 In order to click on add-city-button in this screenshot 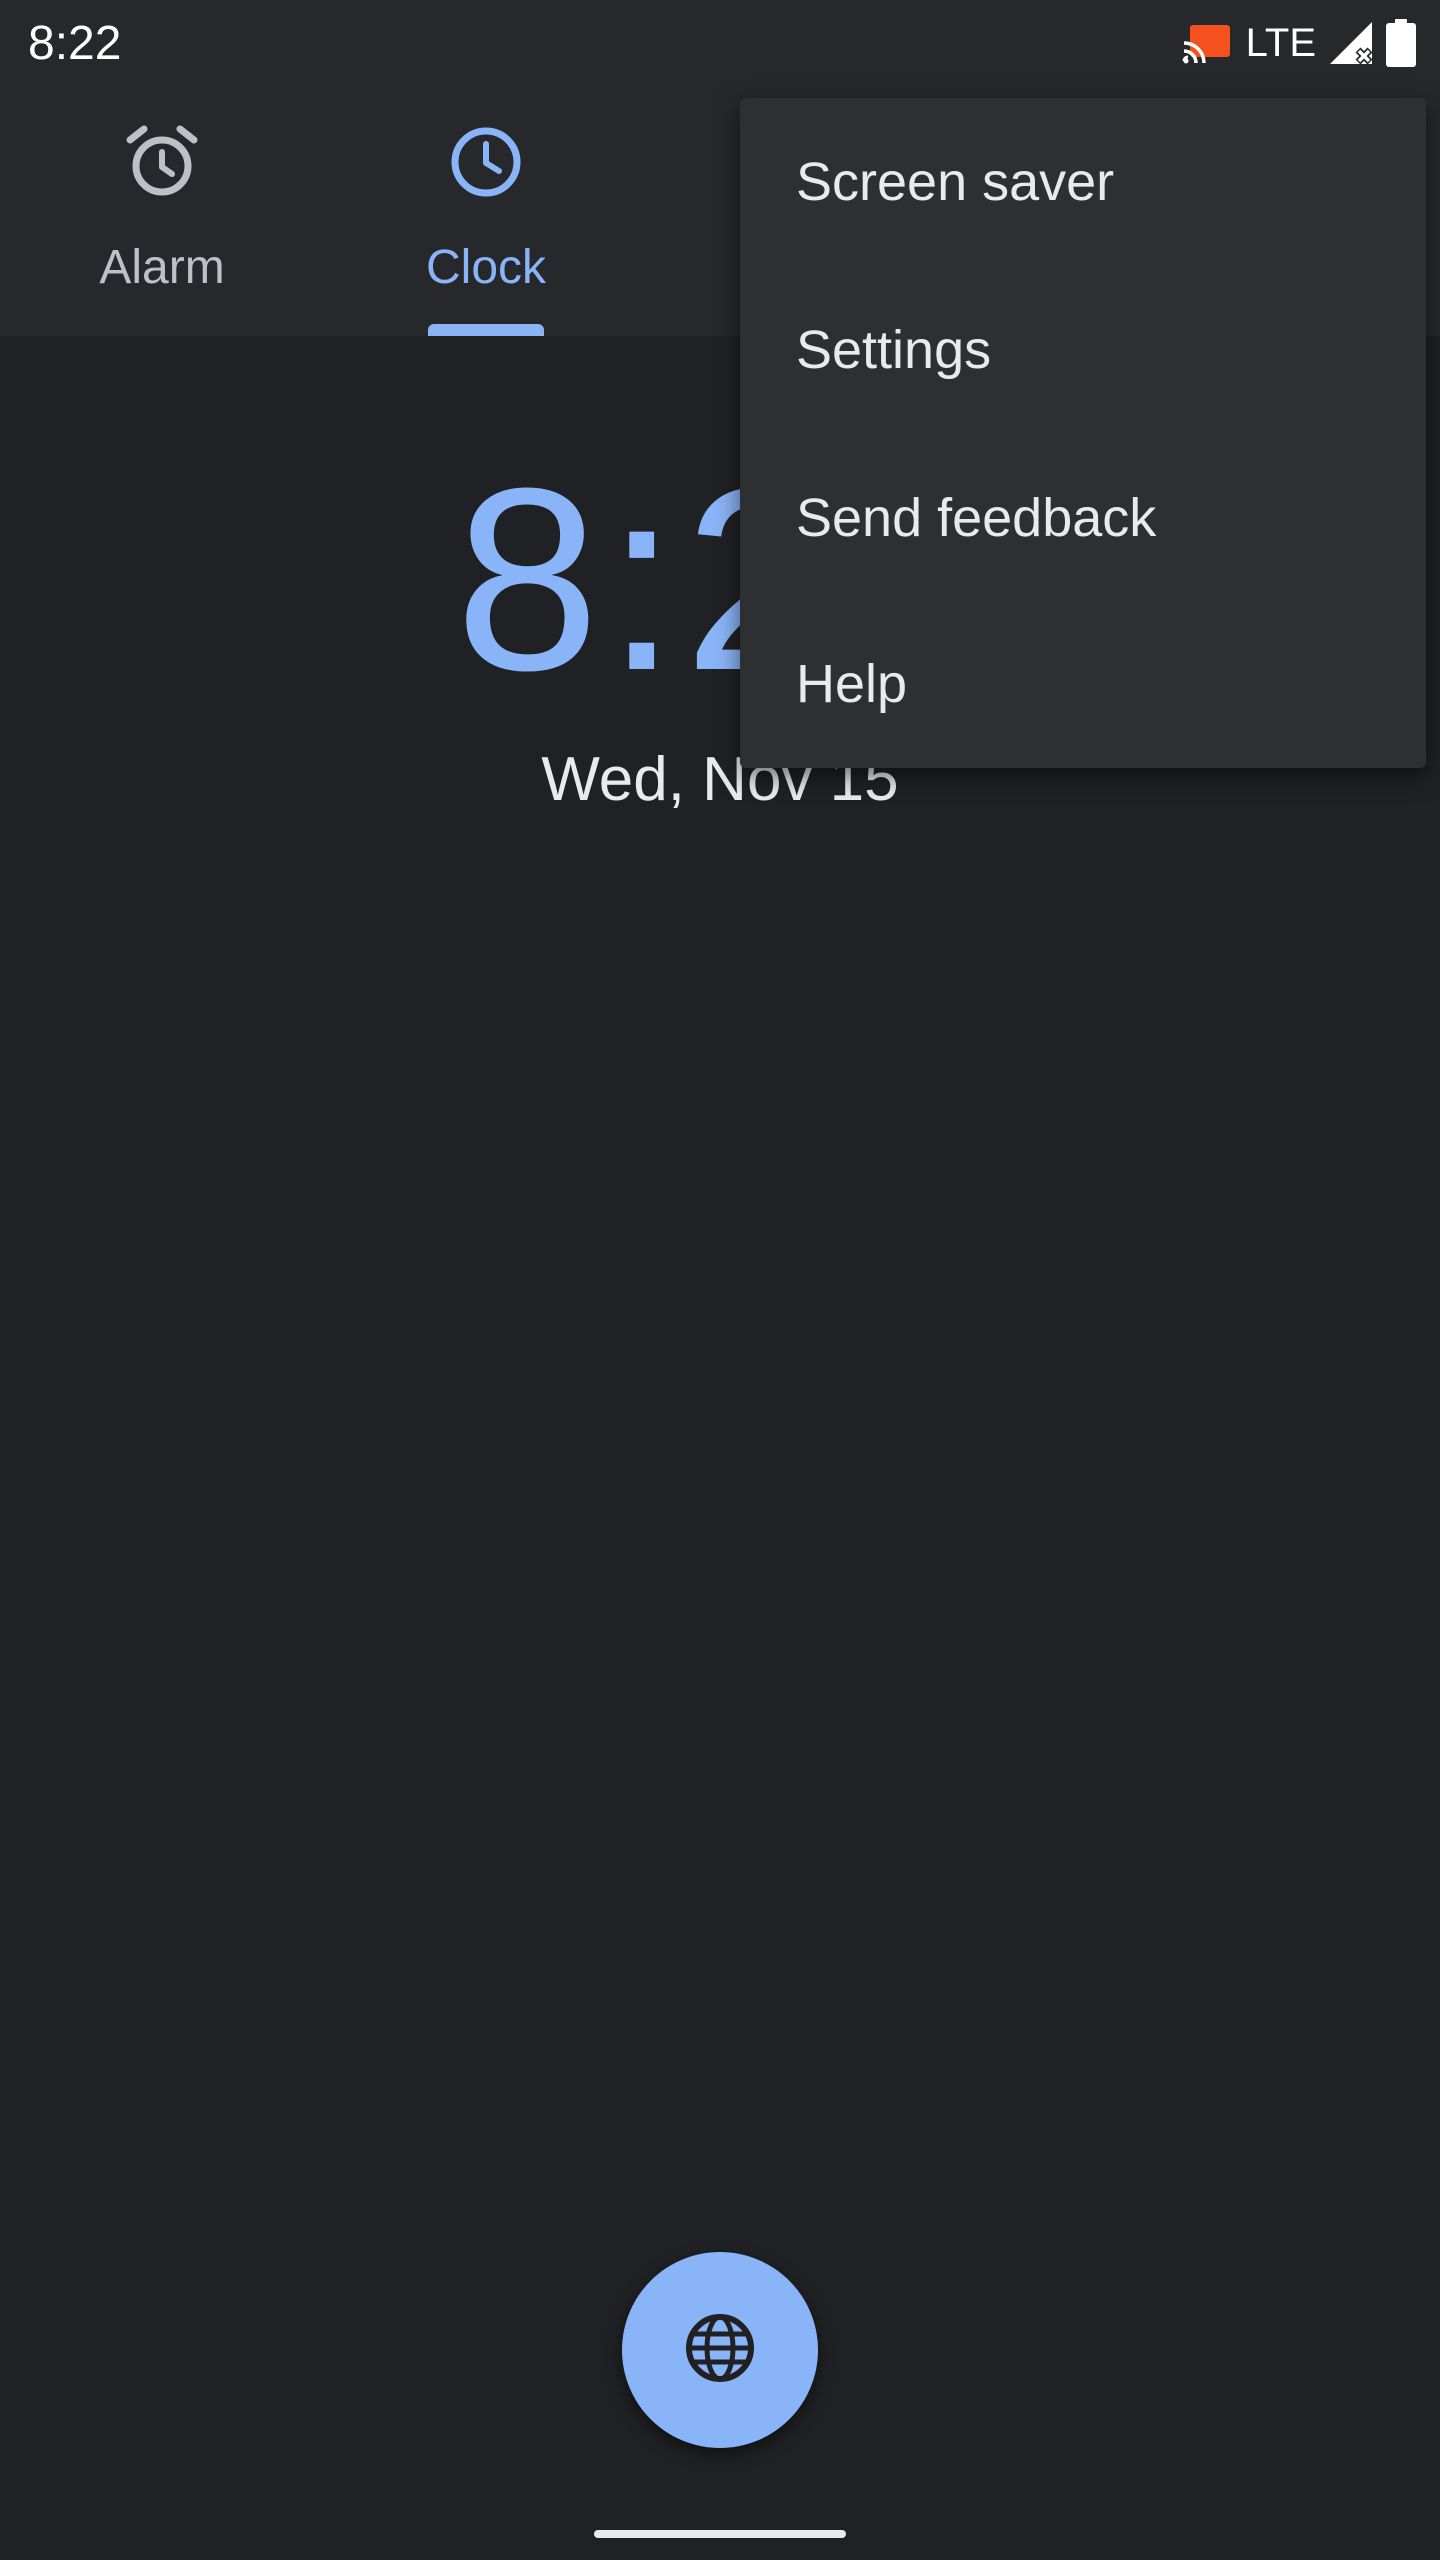, I will do `click(720, 2350)`.